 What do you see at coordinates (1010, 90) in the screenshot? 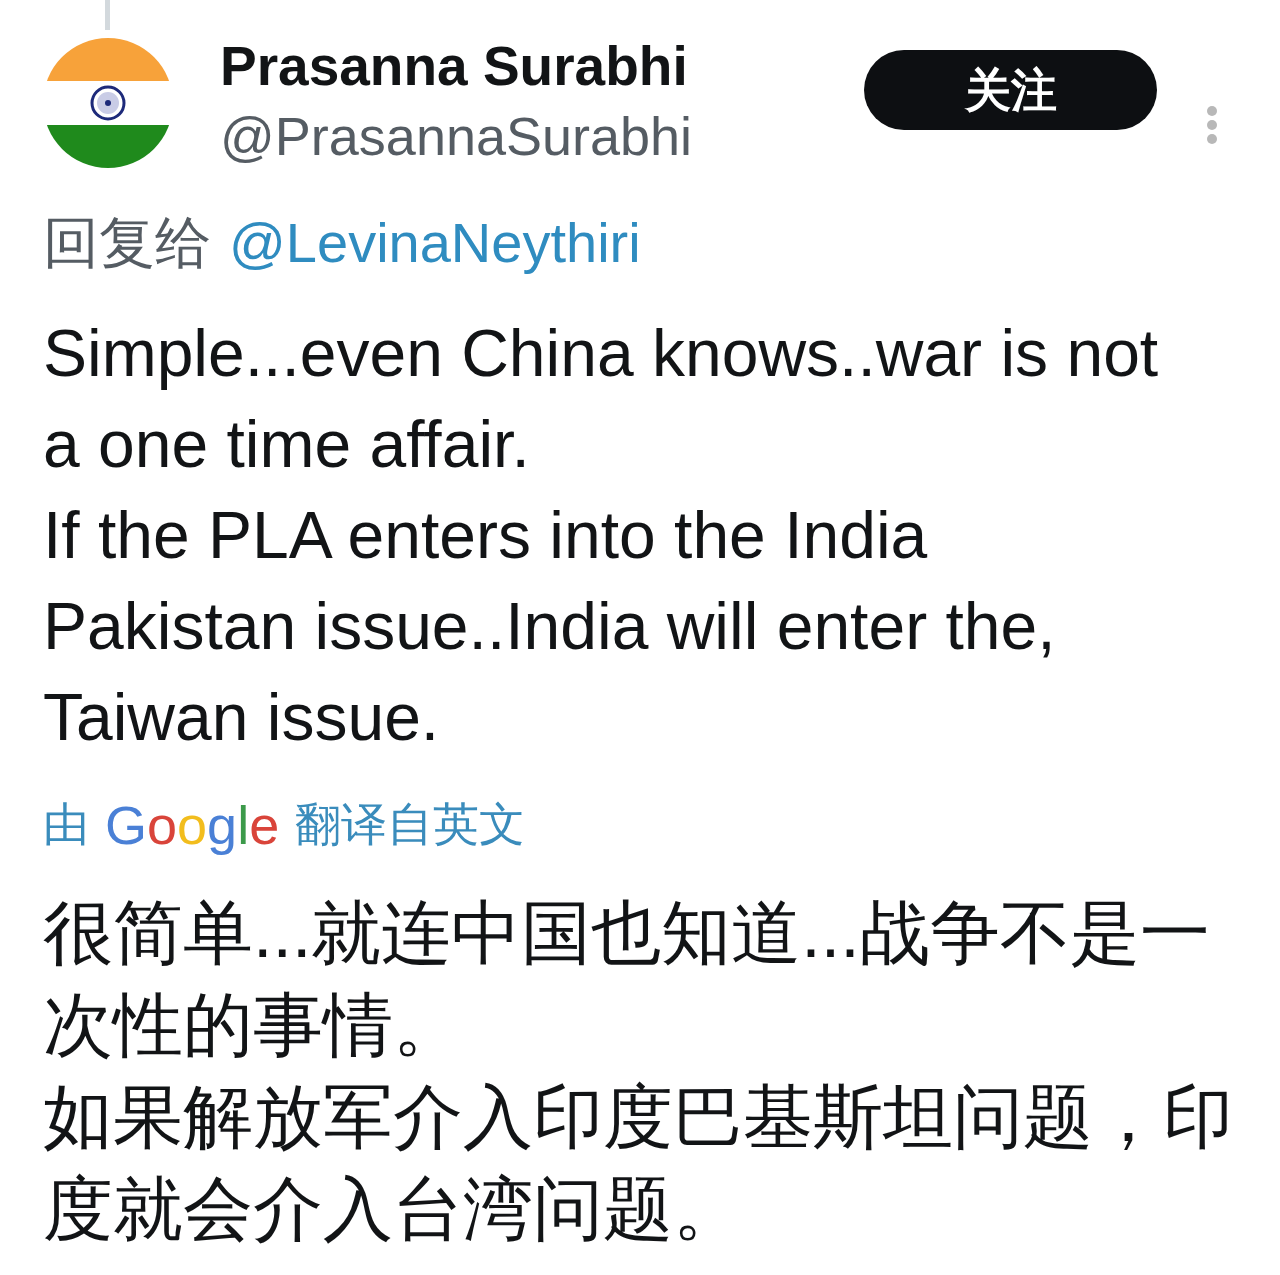
I see `follow-button: 关注` at bounding box center [1010, 90].